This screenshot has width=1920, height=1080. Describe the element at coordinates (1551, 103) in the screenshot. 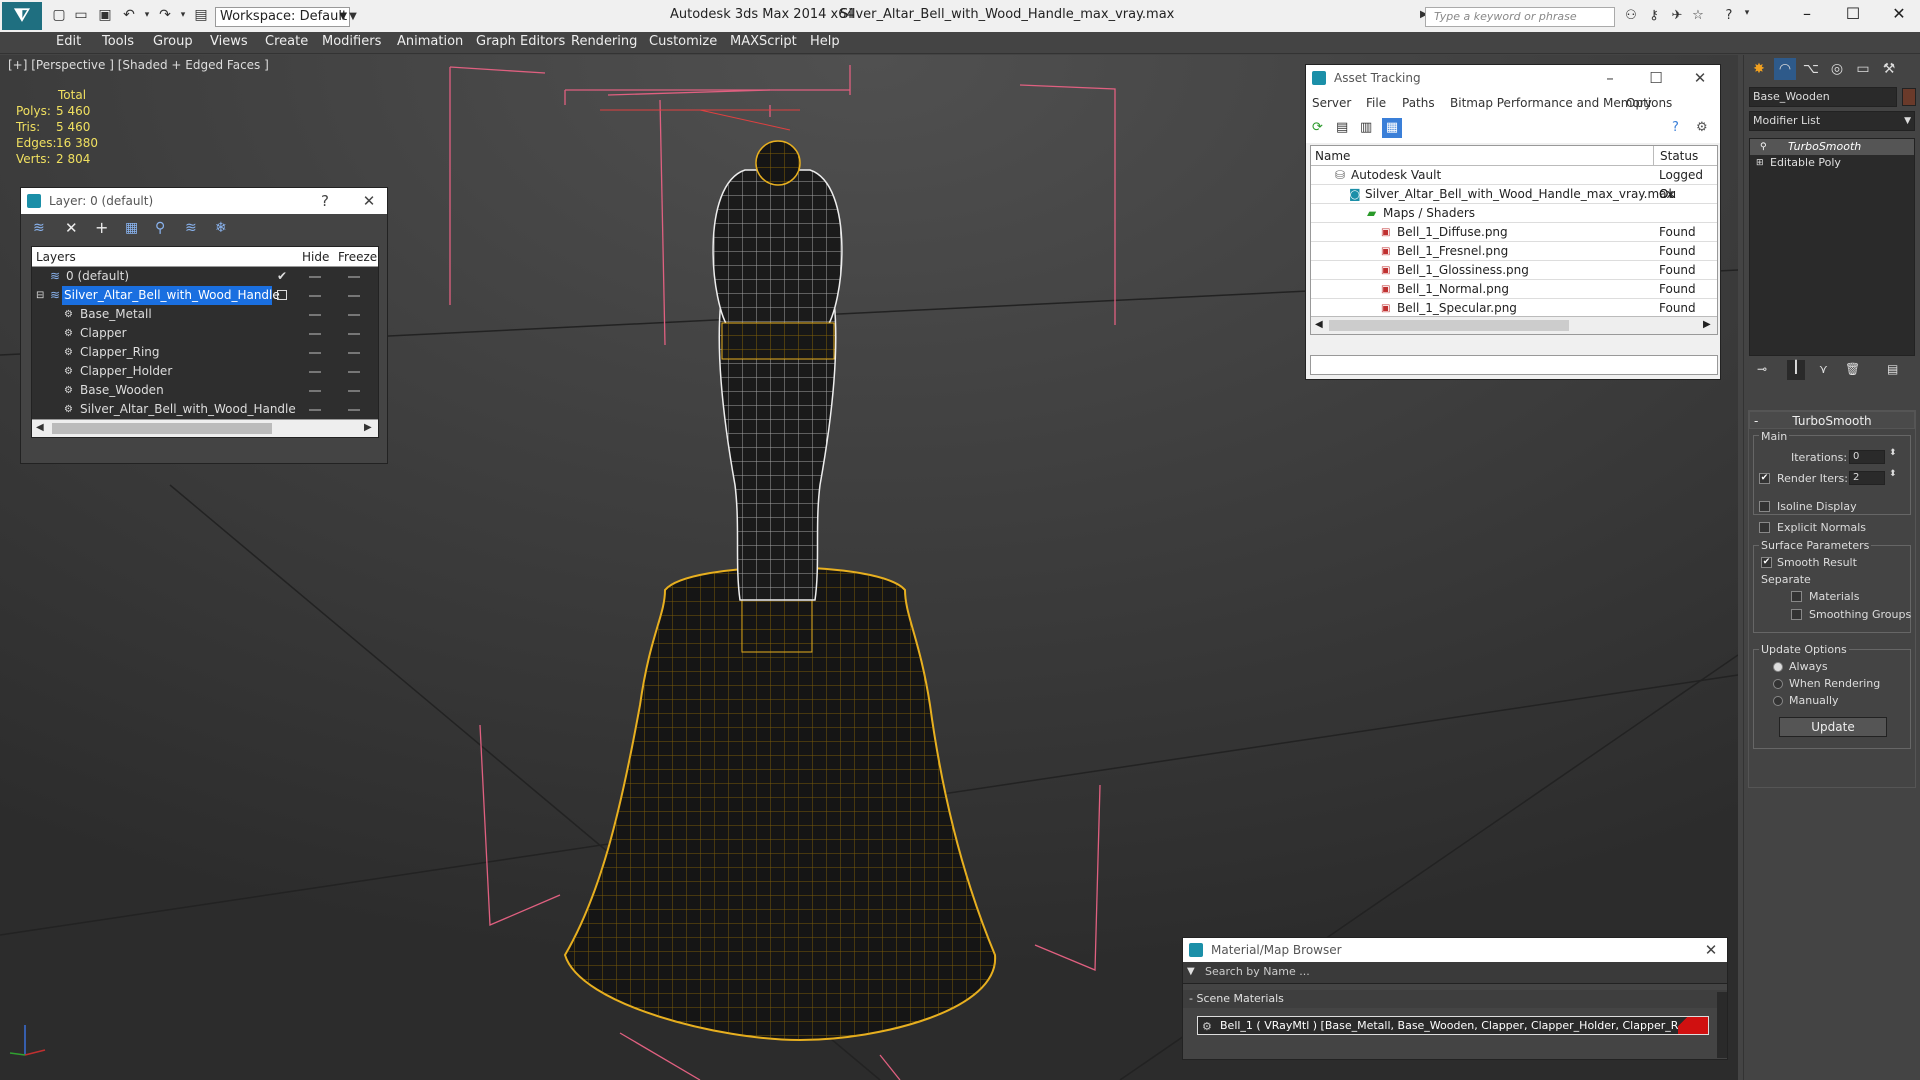

I see `menu-bitmap-performance: Bitmap Performance and Memory` at that location.